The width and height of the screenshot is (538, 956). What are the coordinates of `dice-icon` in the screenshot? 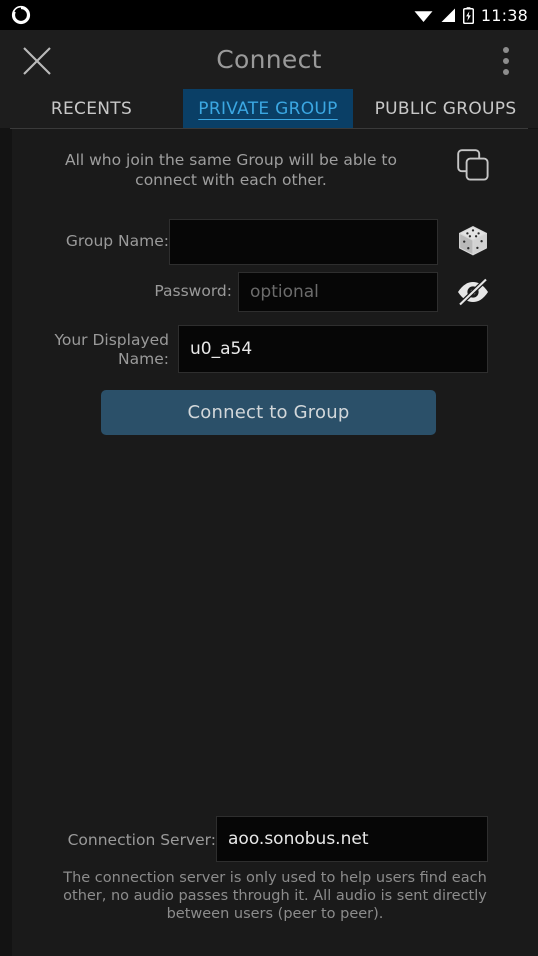 It's located at (473, 241).